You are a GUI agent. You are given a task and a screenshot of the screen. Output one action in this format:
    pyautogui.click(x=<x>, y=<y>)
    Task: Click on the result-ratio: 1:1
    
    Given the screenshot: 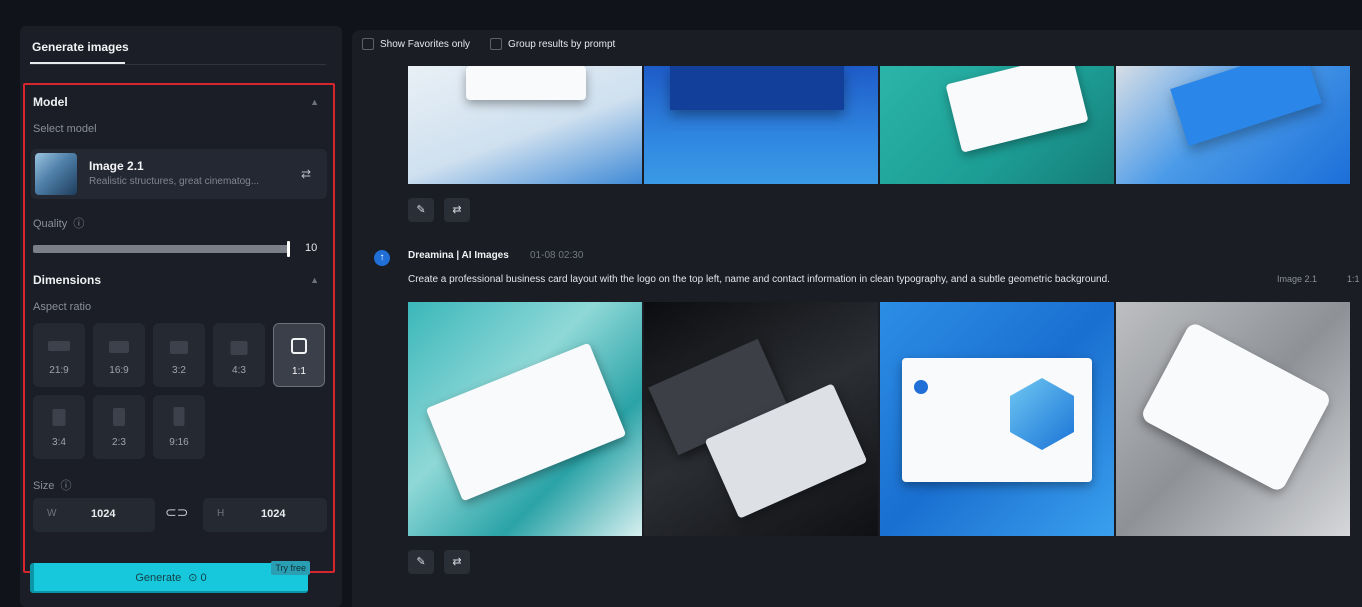 What is the action you would take?
    pyautogui.click(x=1353, y=279)
    